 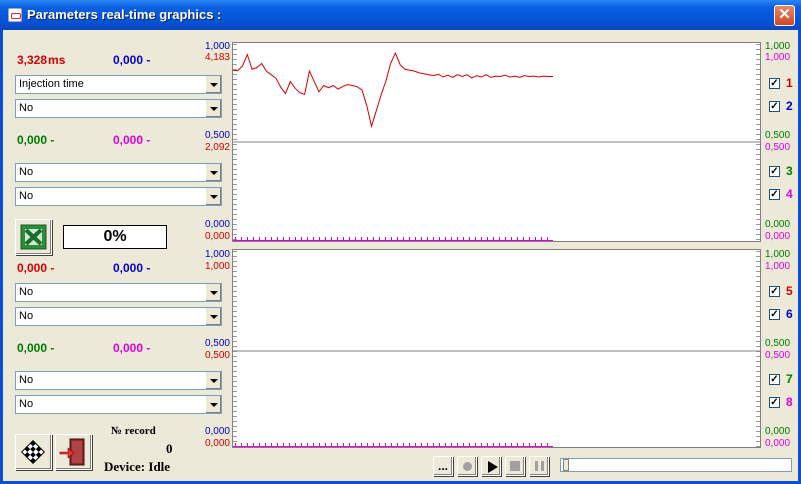 What do you see at coordinates (774, 402) in the screenshot?
I see `channel-8-checkbox: ✓` at bounding box center [774, 402].